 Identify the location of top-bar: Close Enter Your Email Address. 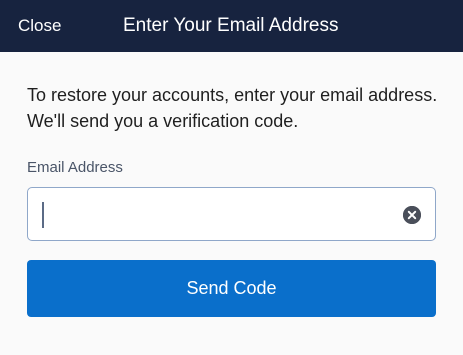
(231, 26).